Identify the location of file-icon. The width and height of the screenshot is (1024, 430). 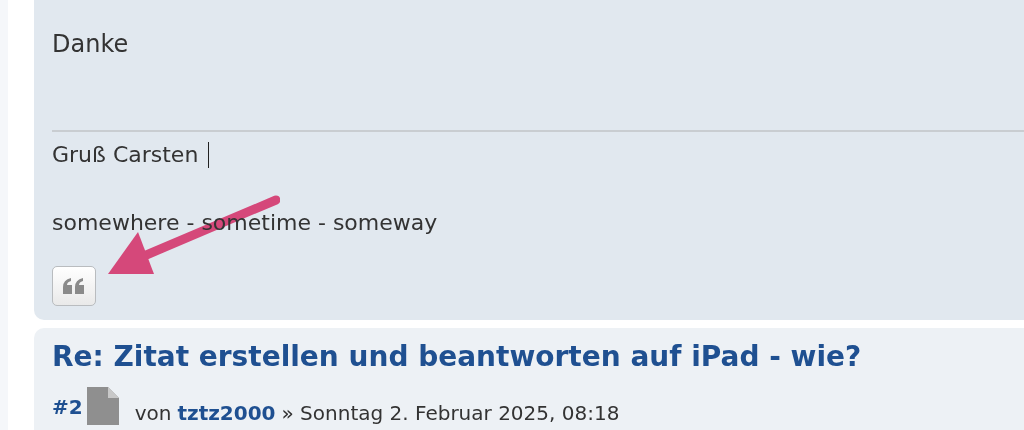
(102, 406).